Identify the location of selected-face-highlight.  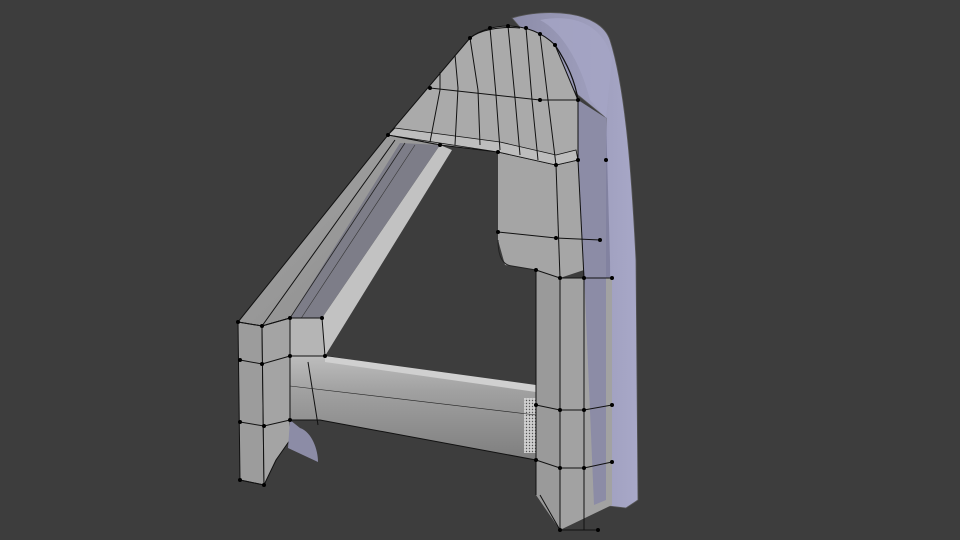
(530, 425).